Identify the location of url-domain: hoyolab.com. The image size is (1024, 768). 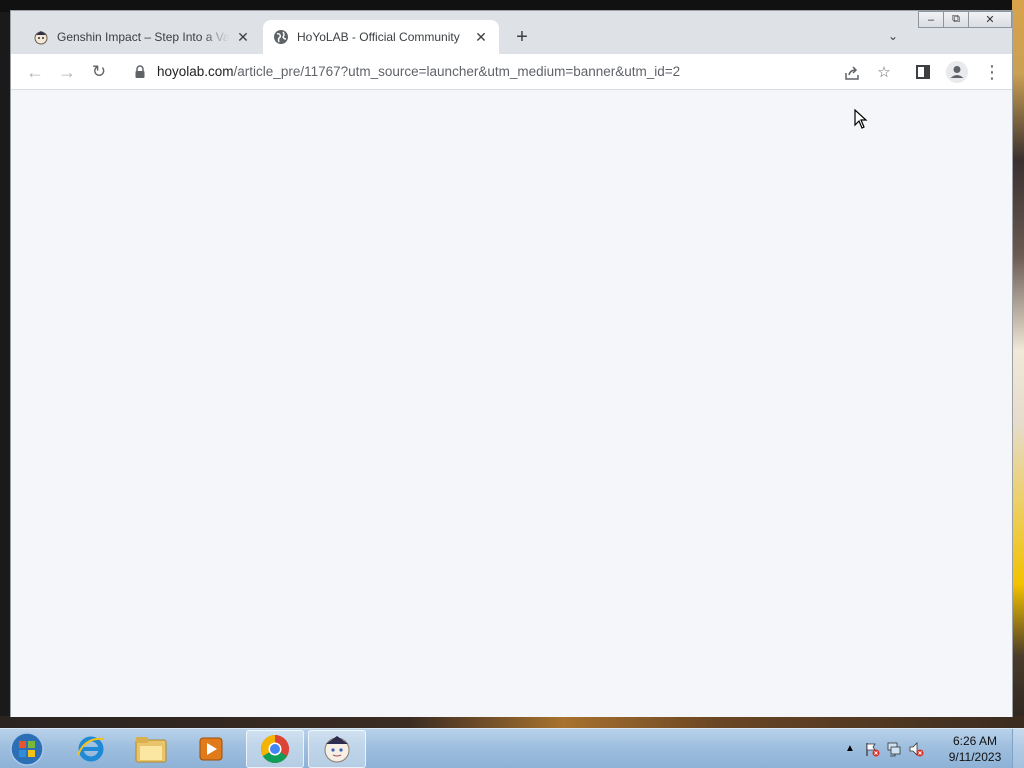
(195, 71).